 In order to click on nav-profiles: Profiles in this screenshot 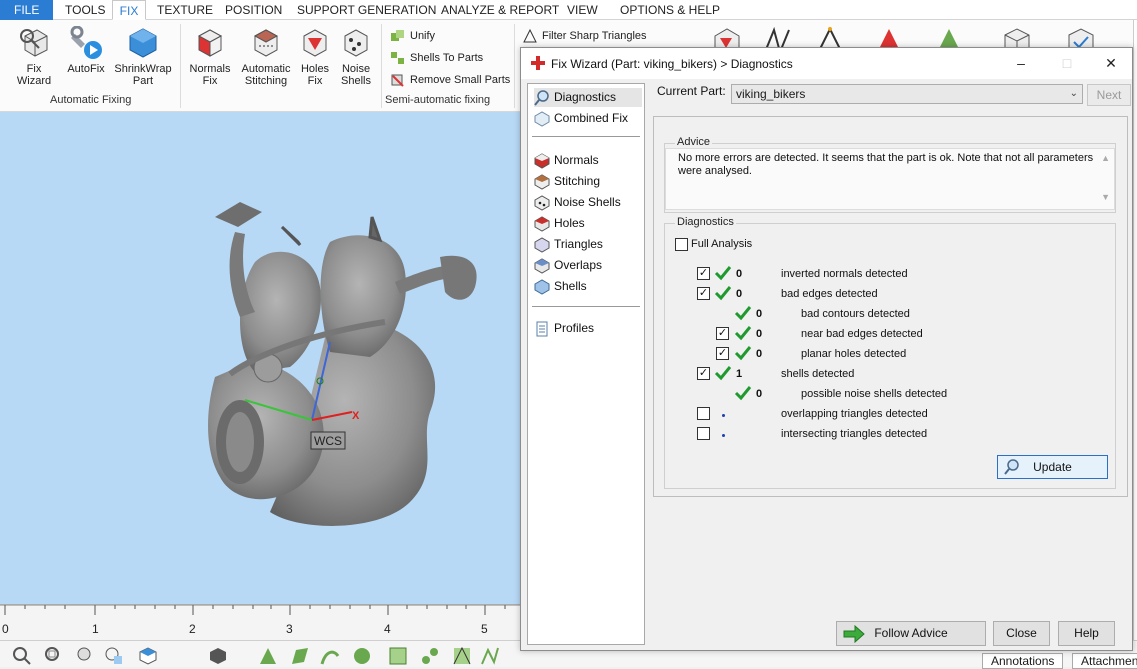, I will do `click(588, 328)`.